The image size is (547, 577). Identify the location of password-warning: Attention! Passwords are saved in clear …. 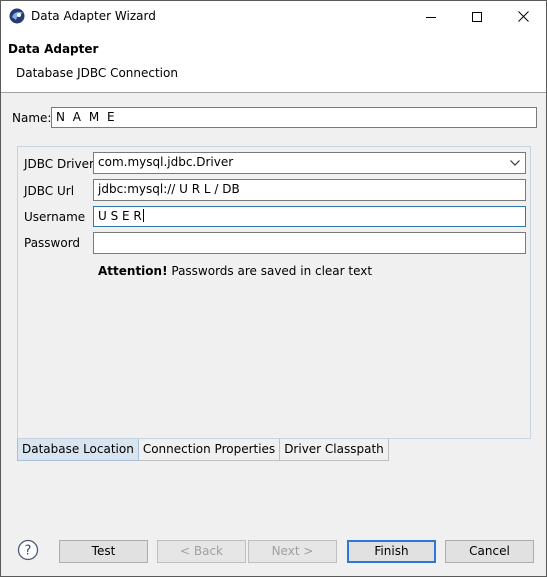
(235, 271).